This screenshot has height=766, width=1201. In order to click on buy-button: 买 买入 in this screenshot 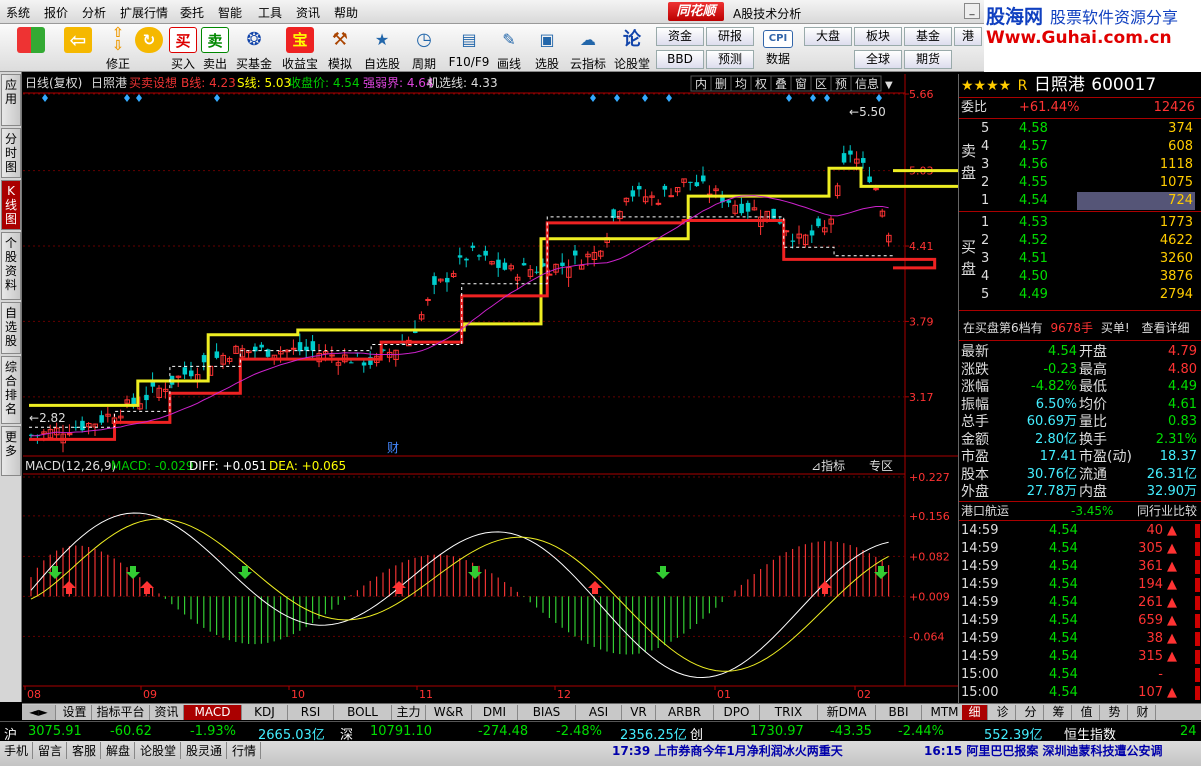, I will do `click(183, 48)`.